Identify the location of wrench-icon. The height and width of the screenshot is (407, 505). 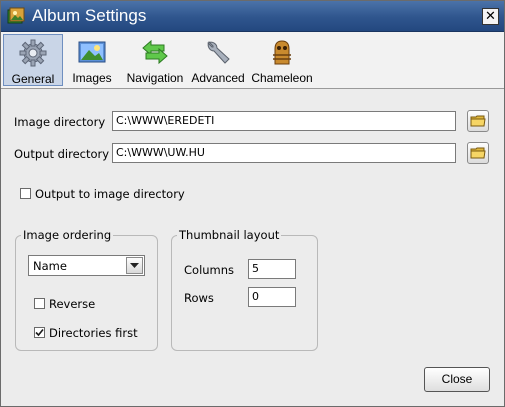
(218, 52).